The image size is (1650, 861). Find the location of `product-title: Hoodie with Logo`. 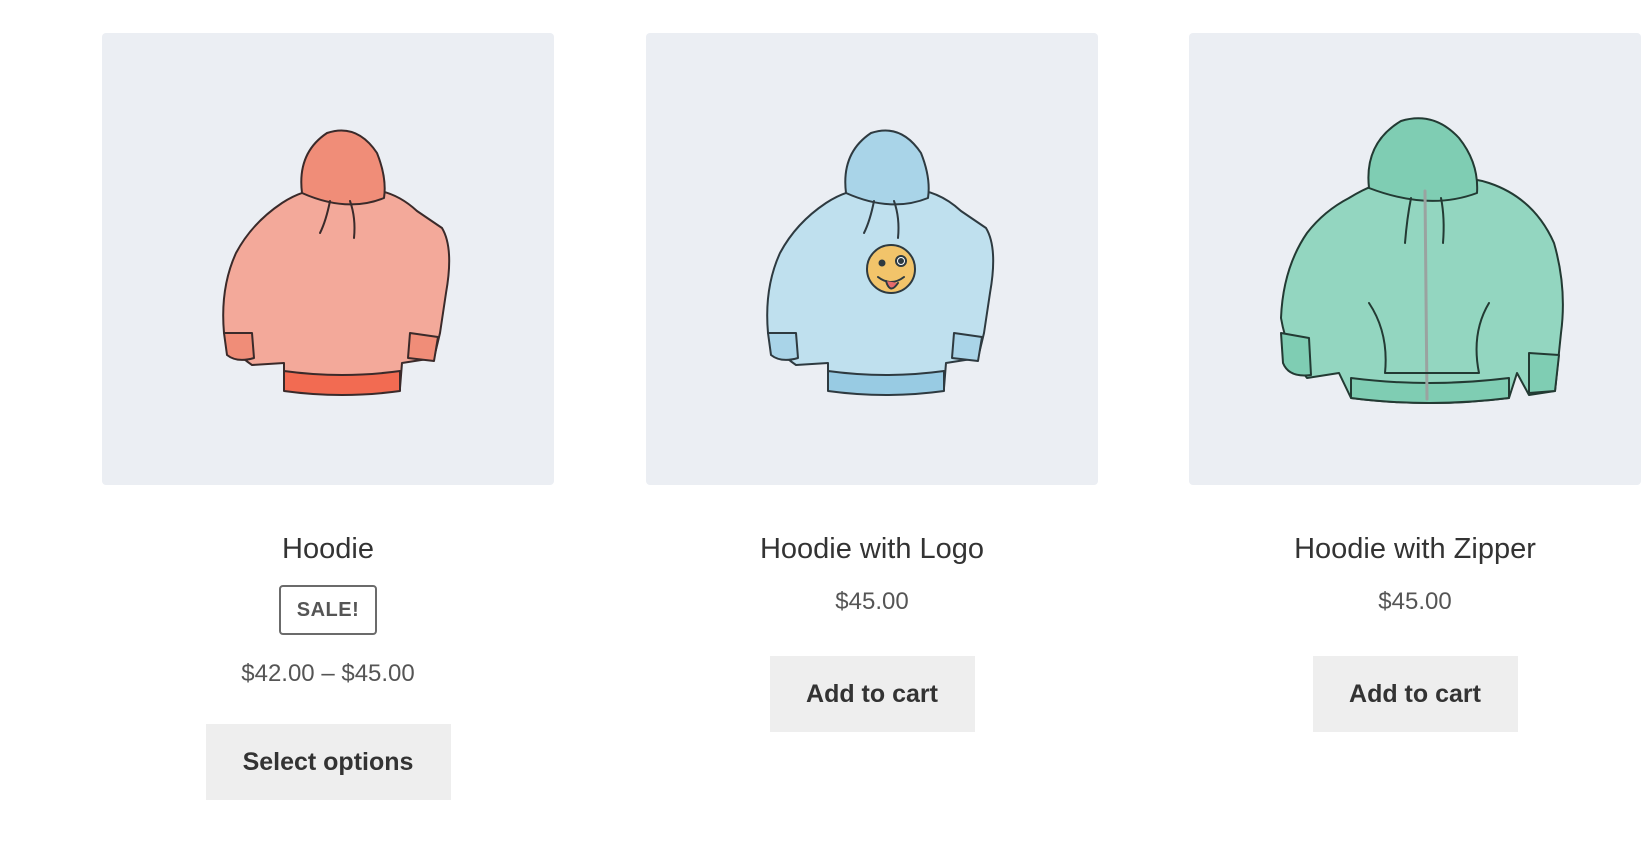

product-title: Hoodie with Logo is located at coordinates (872, 549).